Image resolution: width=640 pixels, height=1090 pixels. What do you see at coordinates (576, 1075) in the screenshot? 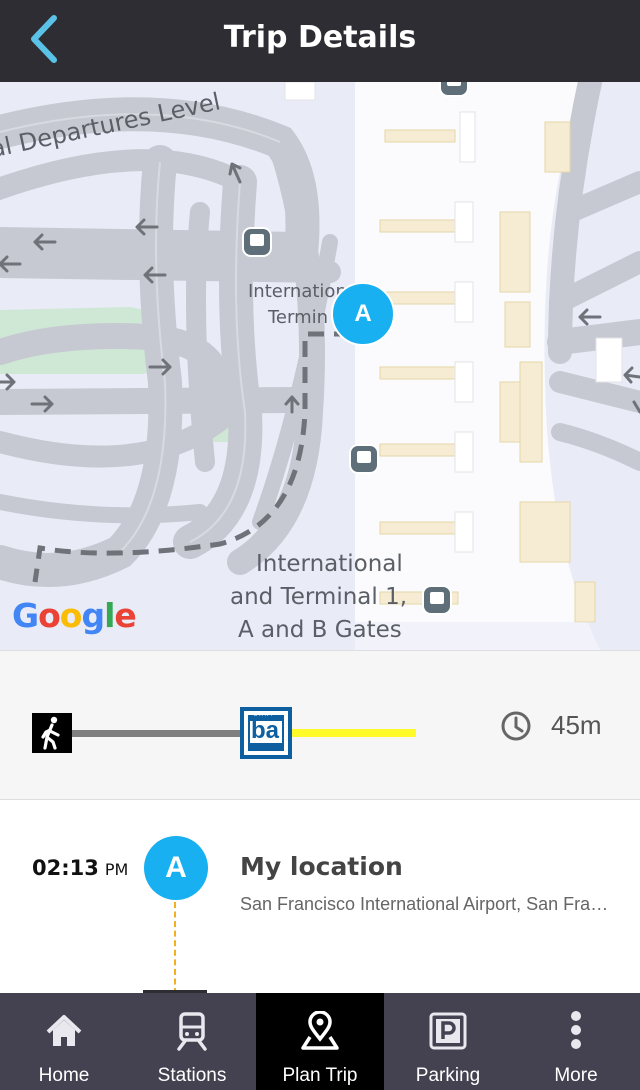
I see `nav-more-label: More` at bounding box center [576, 1075].